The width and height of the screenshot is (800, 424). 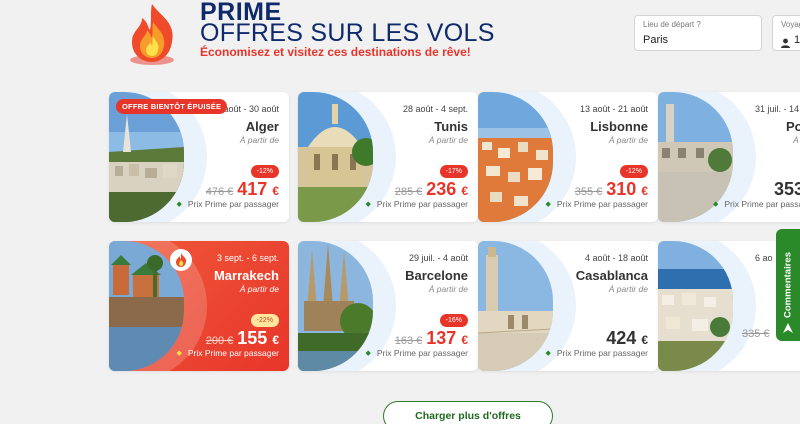 I want to click on card-city: Alger, so click(x=262, y=126).